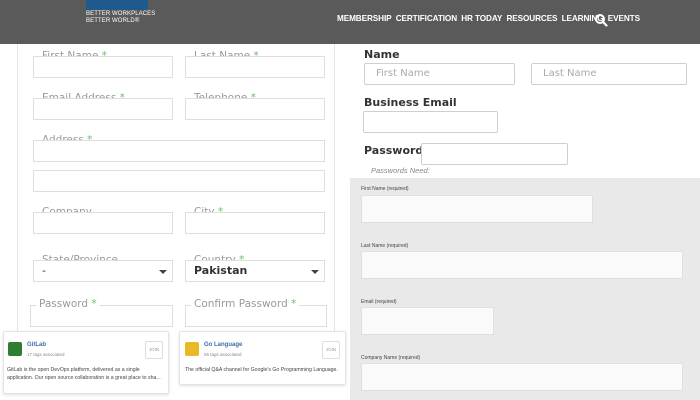 This screenshot has height=400, width=700. I want to click on card-title: GitLab, so click(36, 345).